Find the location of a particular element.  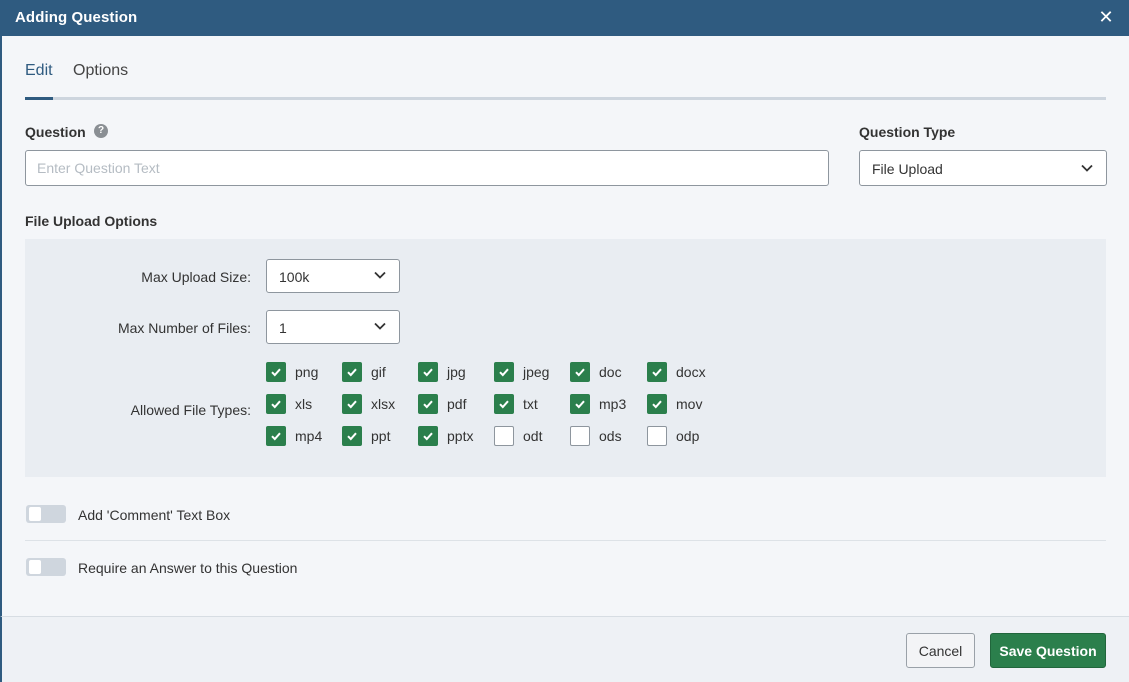

filetype-checkbox-mp3: mp3 is located at coordinates (598, 404).